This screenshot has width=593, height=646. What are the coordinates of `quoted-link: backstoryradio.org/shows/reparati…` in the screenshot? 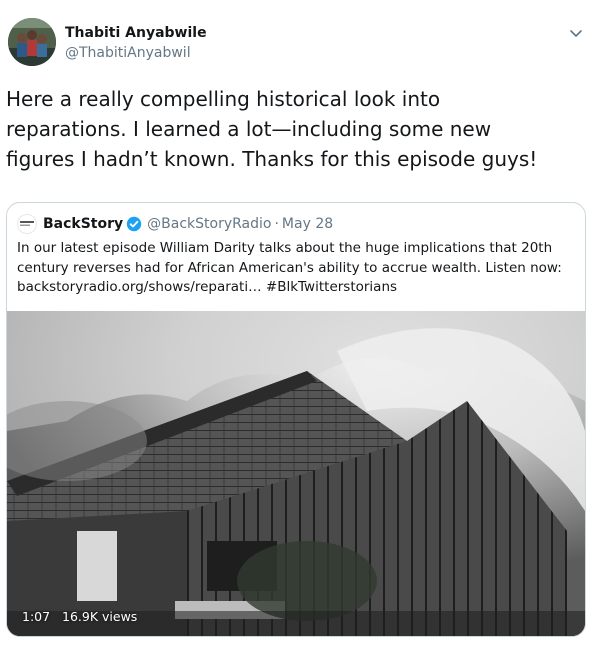 It's located at (139, 287).